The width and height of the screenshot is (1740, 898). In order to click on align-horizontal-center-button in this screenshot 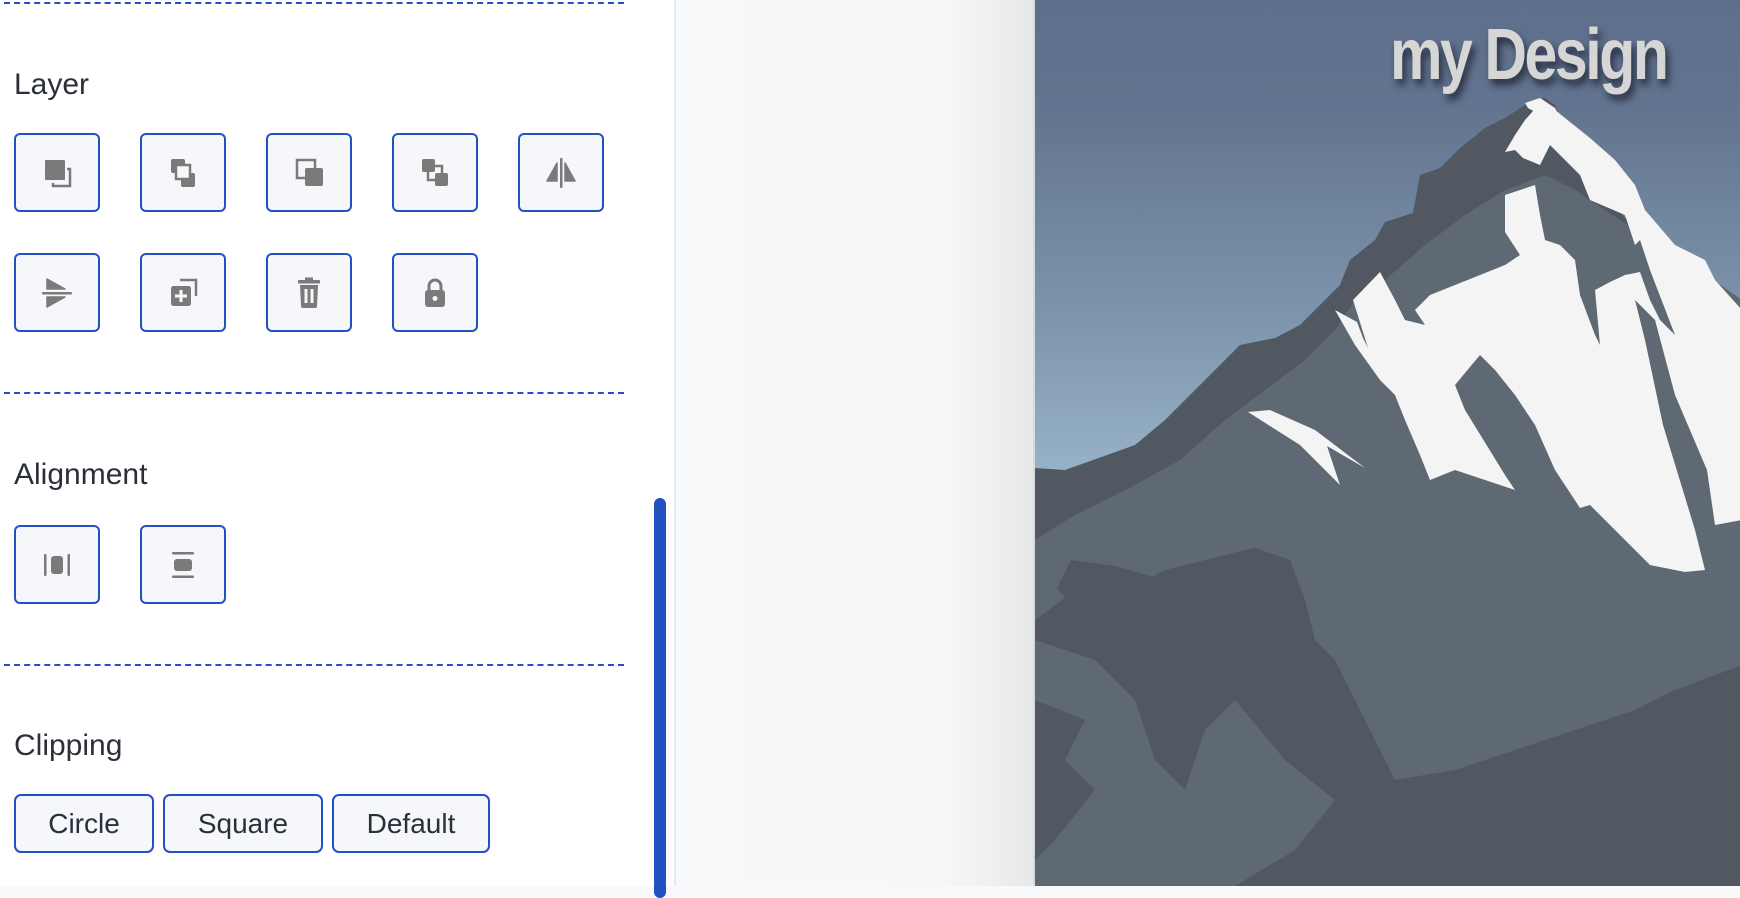, I will do `click(57, 564)`.